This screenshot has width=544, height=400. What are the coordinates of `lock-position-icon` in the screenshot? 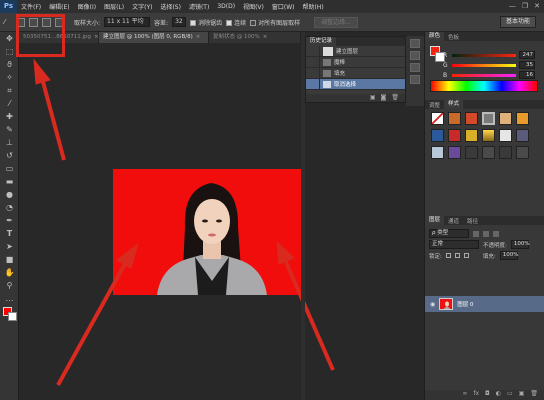 It's located at (457, 255).